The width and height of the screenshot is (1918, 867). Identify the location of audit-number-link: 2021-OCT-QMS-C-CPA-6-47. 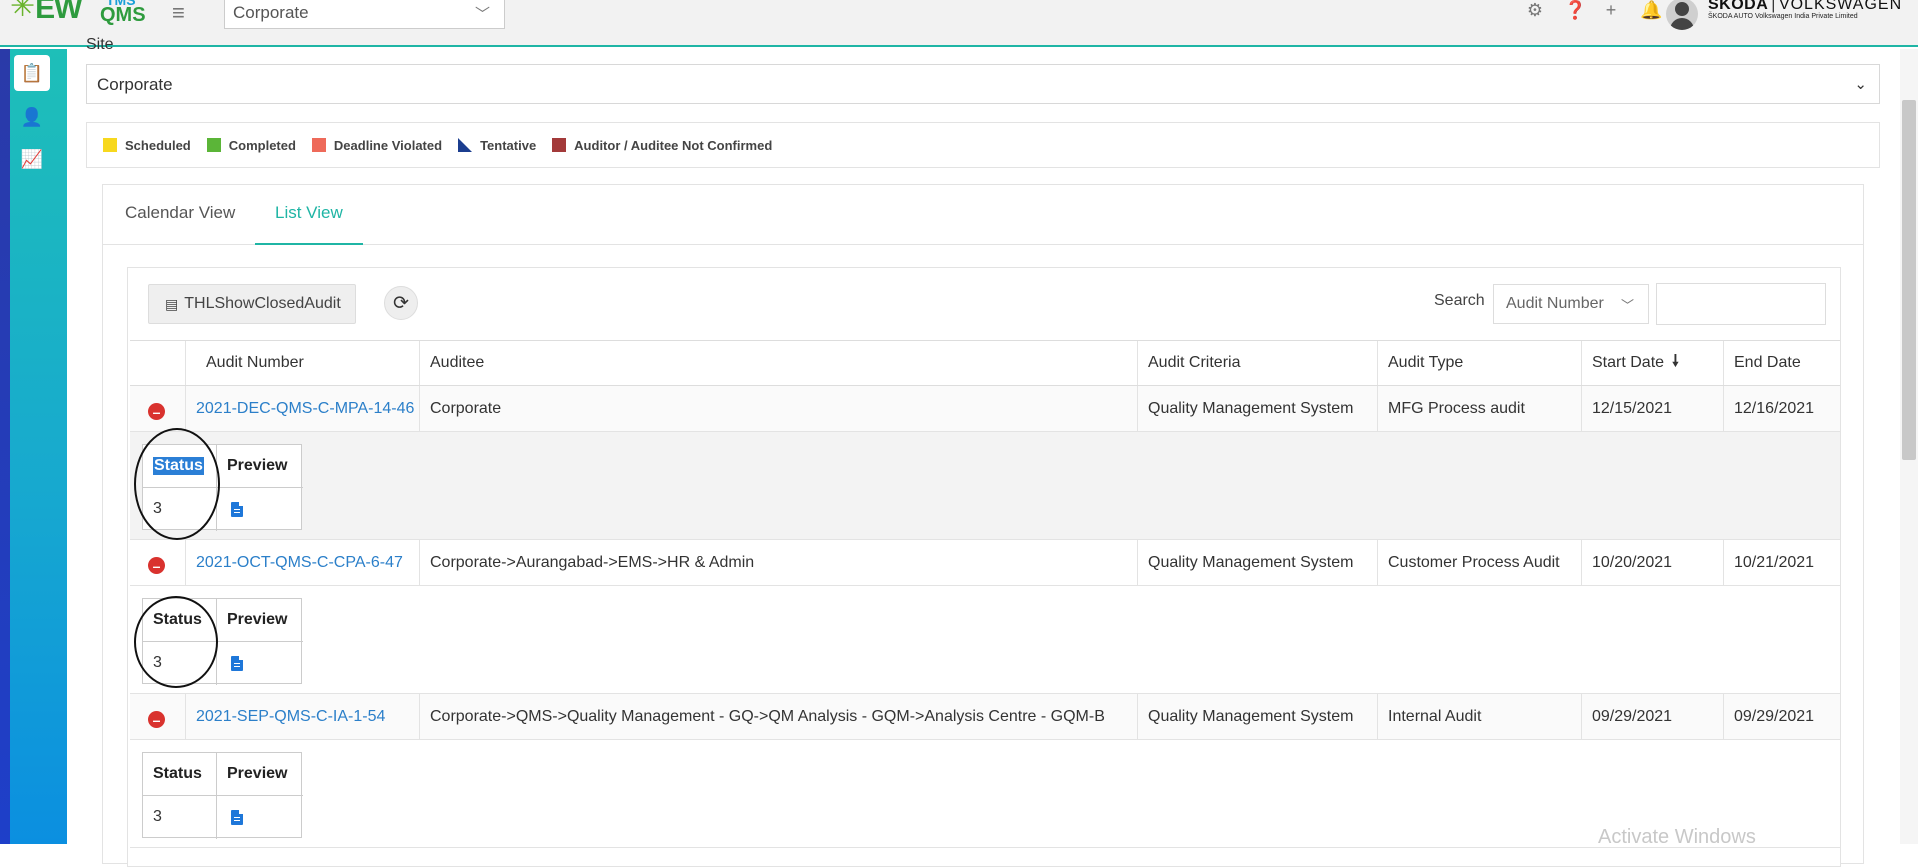
(299, 563).